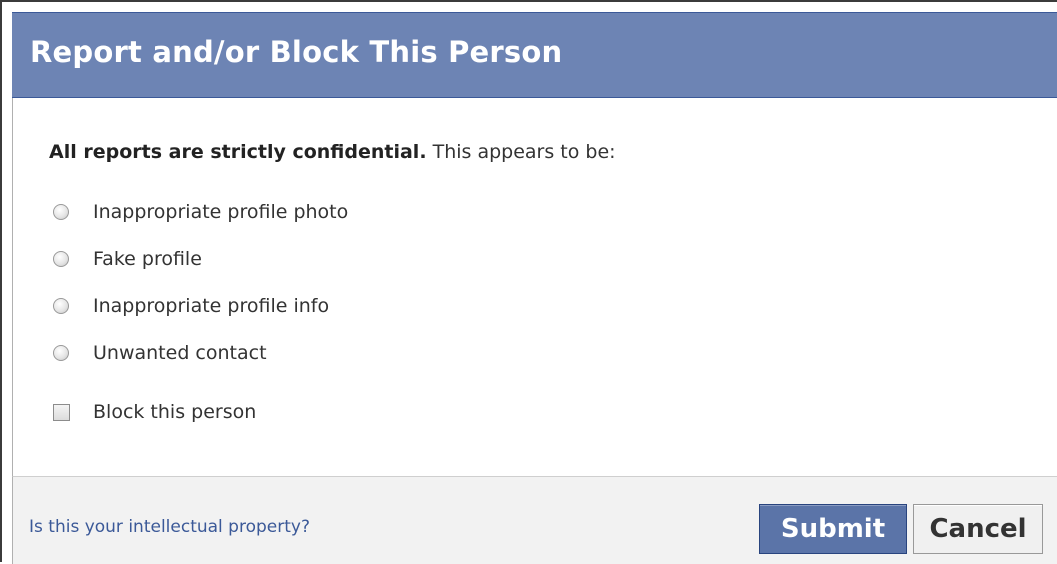 The width and height of the screenshot is (1057, 564). I want to click on block-person-label: Block this person, so click(175, 412).